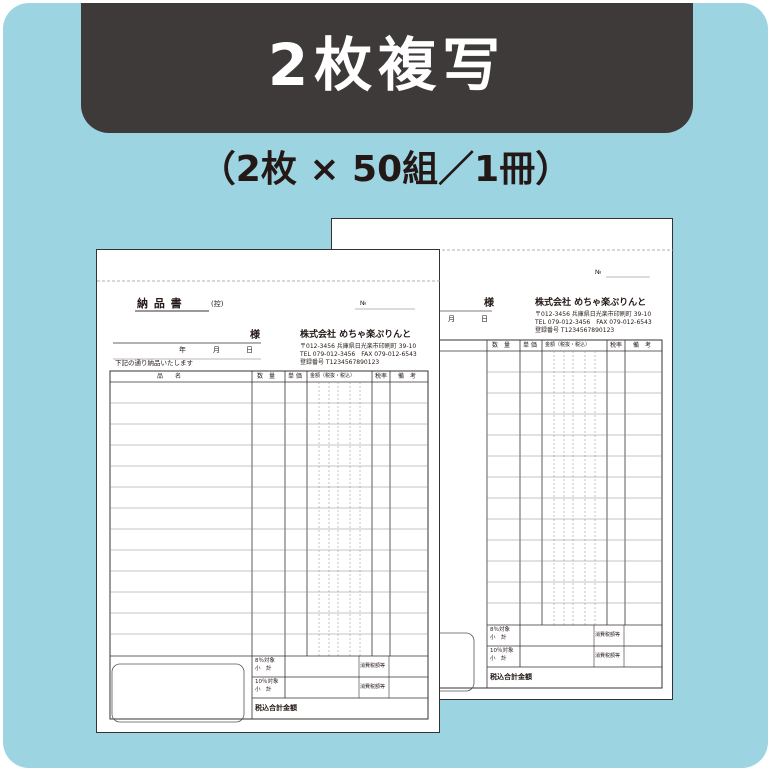 Image resolution: width=771 pixels, height=771 pixels. What do you see at coordinates (642, 345) in the screenshot?
I see `back-col-remarks: 備 考` at bounding box center [642, 345].